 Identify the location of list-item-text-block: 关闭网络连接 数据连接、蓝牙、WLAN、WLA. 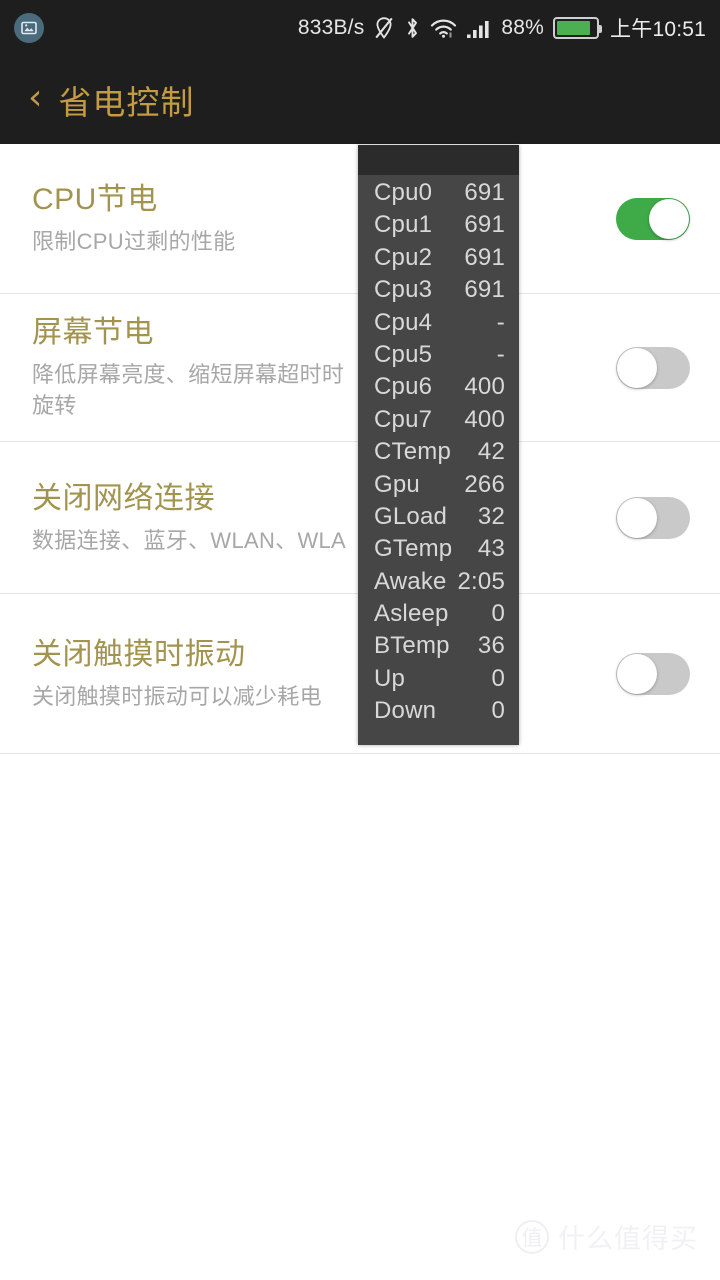
(324, 517).